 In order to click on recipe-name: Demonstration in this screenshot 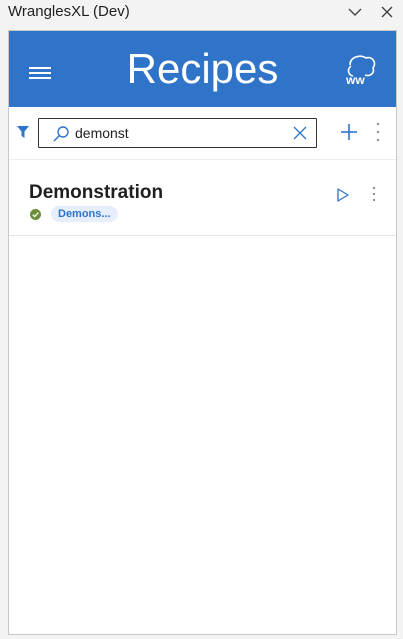, I will do `click(96, 192)`.